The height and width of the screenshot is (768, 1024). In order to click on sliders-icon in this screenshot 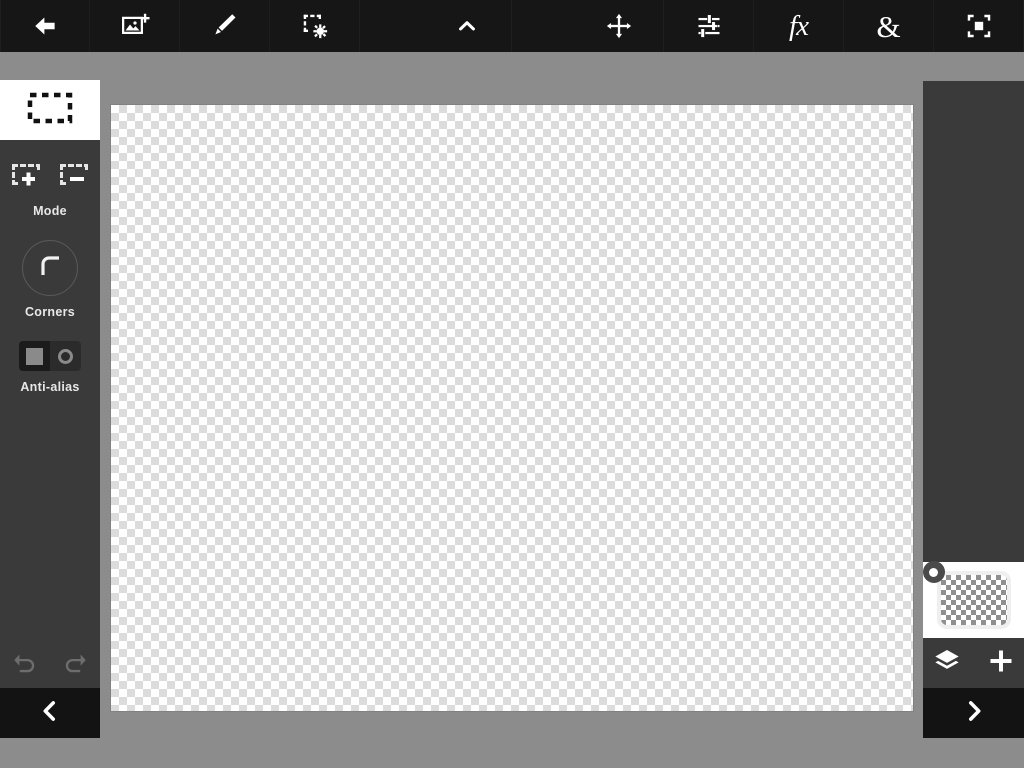, I will do `click(709, 26)`.